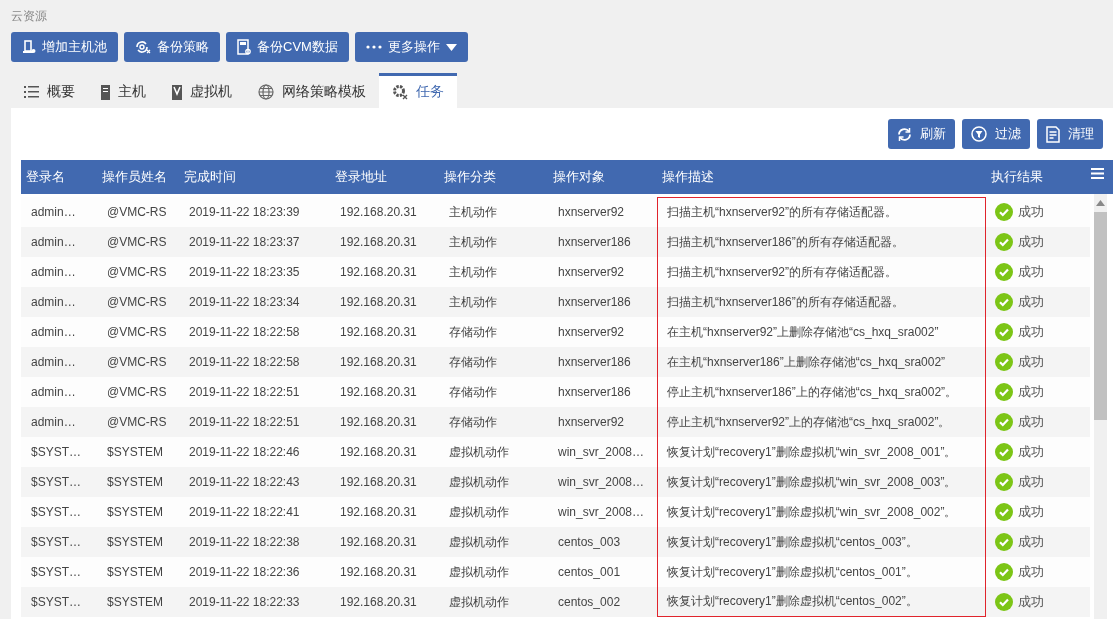  Describe the element at coordinates (579, 177) in the screenshot. I see `column-header: 操作对象` at that location.